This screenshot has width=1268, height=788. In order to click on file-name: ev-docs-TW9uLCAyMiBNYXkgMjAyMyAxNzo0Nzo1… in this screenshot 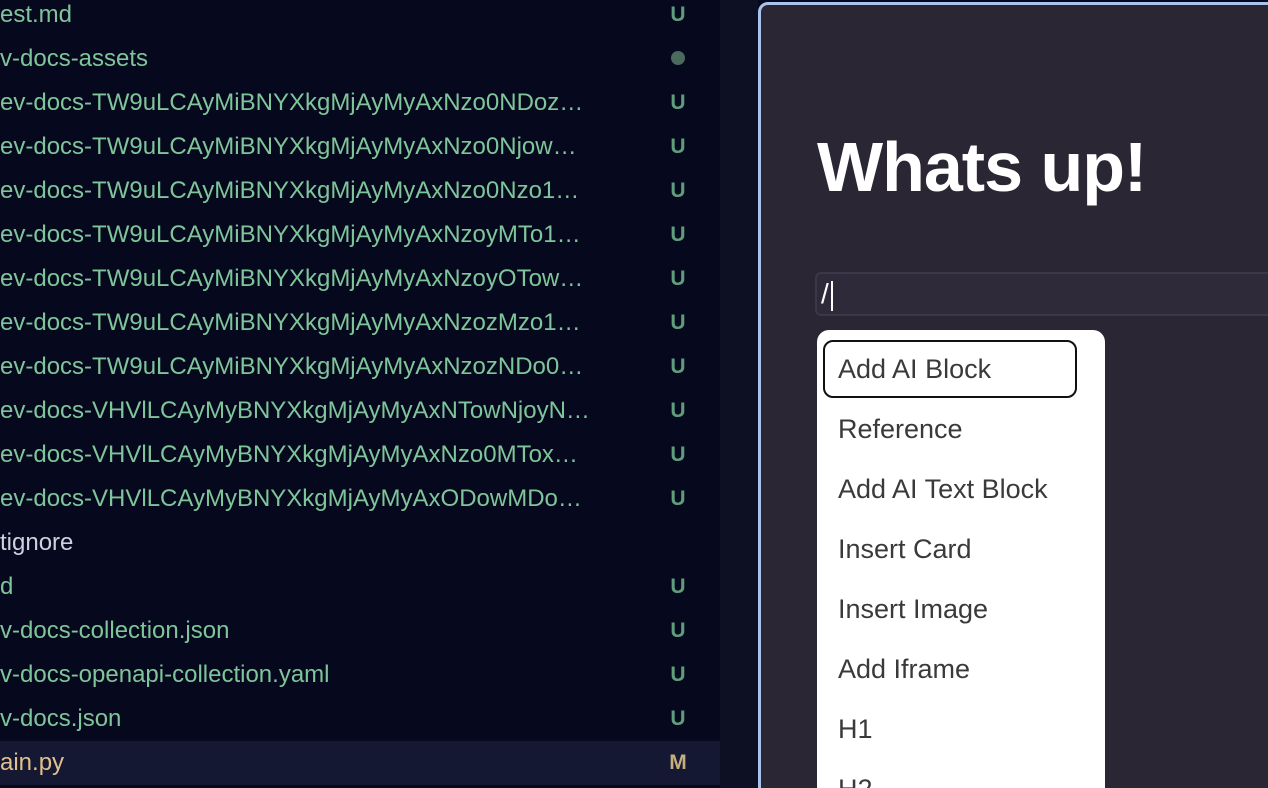, I will do `click(290, 190)`.